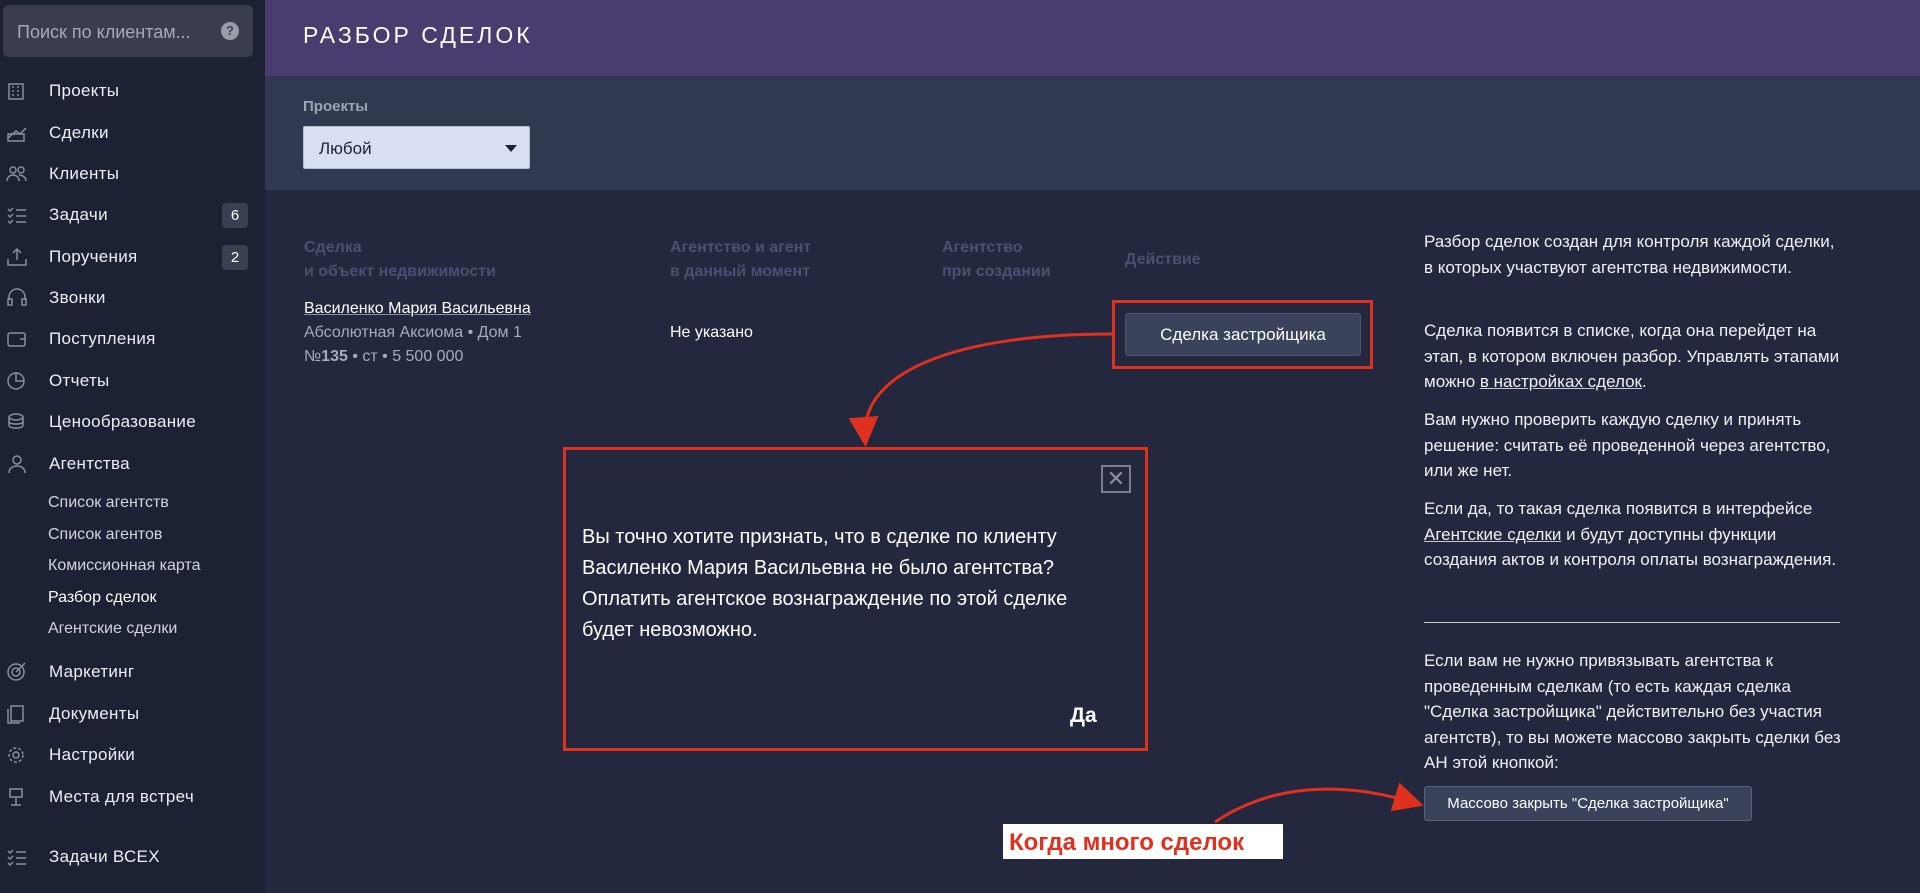  I want to click on sidebar-subitem-agency-deals: Агентские сделки, so click(112, 629).